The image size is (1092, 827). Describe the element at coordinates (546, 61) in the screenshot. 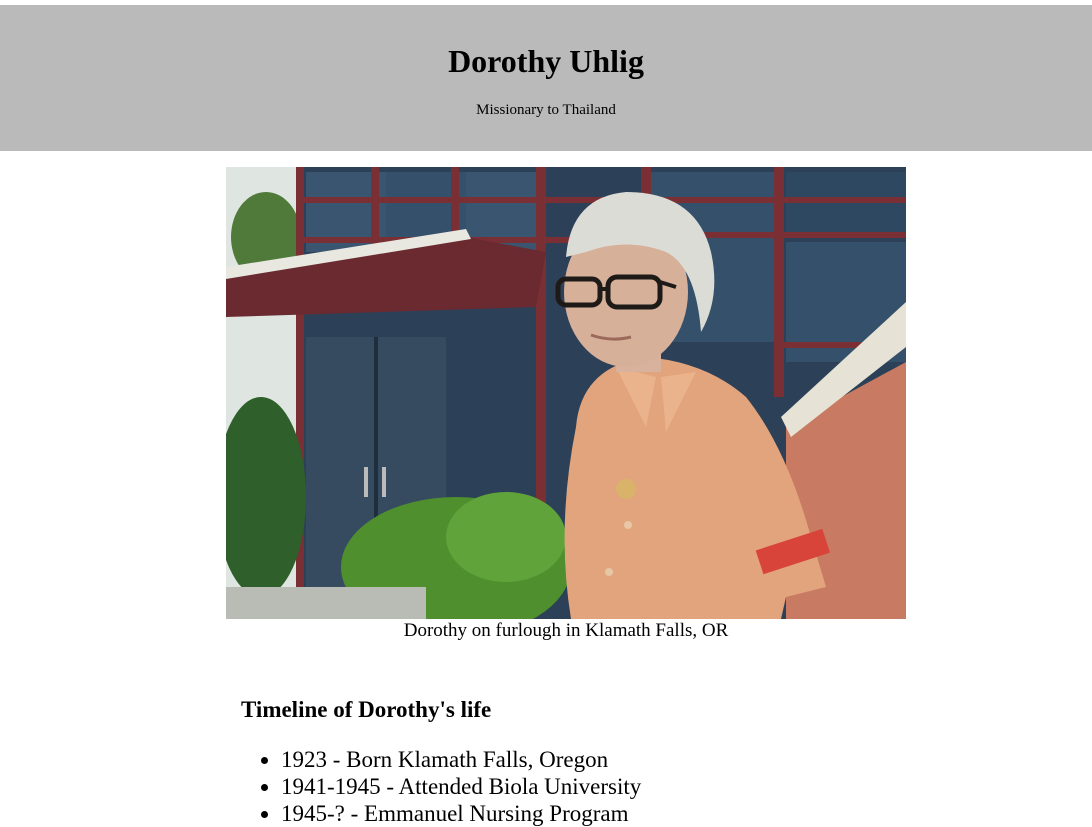

I see `page-title: Dorothy Uhlig` at that location.